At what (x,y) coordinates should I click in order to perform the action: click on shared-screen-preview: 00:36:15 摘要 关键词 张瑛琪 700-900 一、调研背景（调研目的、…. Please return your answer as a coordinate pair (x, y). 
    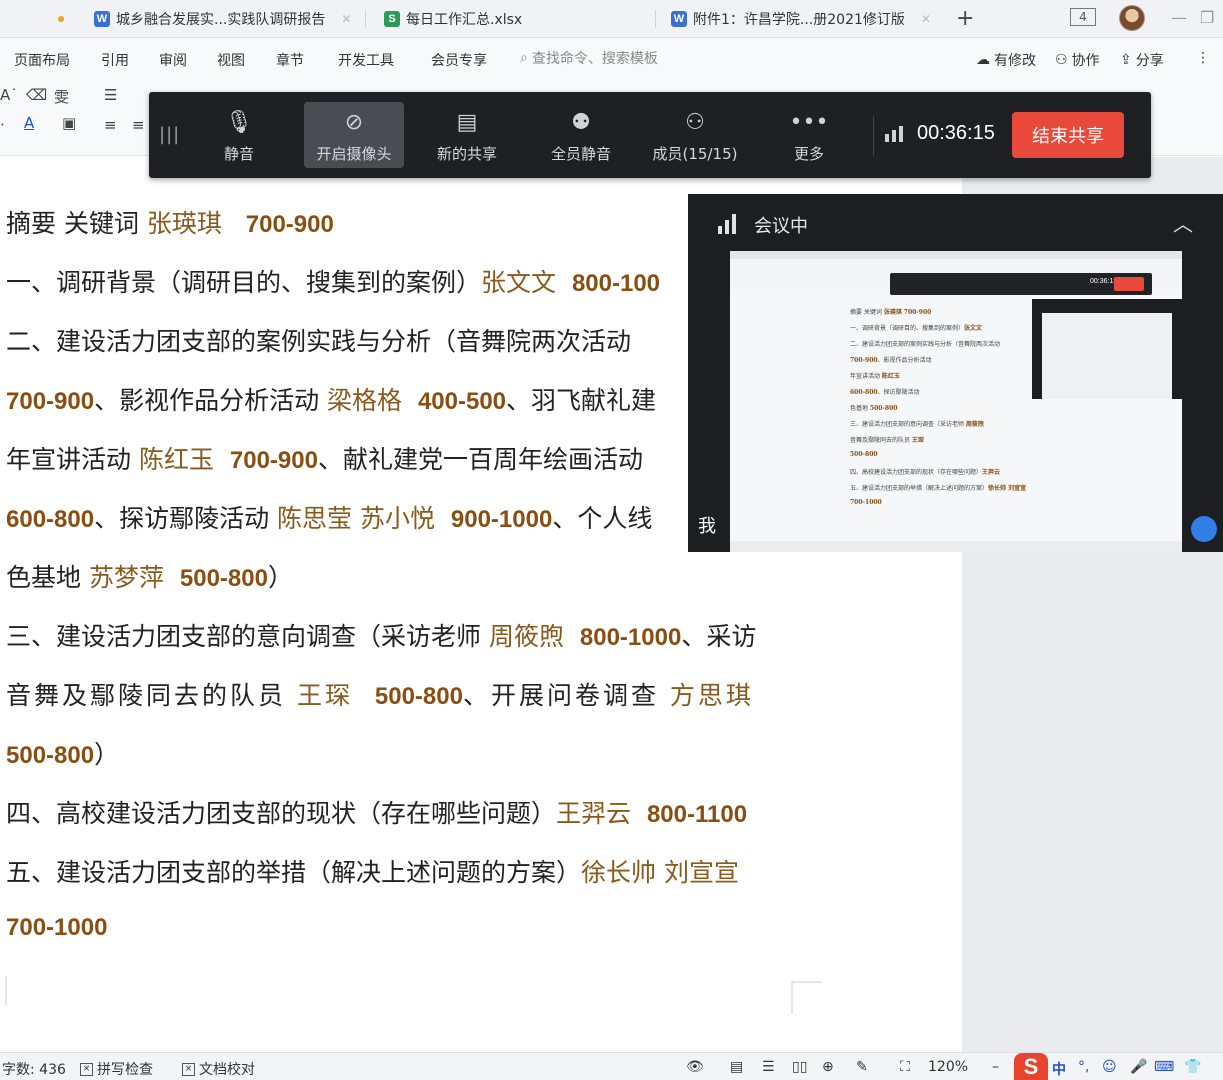
    Looking at the image, I should click on (956, 401).